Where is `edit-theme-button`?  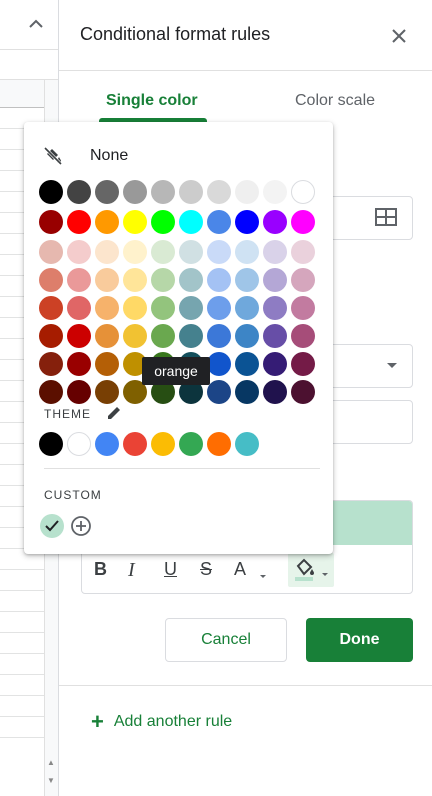 edit-theme-button is located at coordinates (114, 413).